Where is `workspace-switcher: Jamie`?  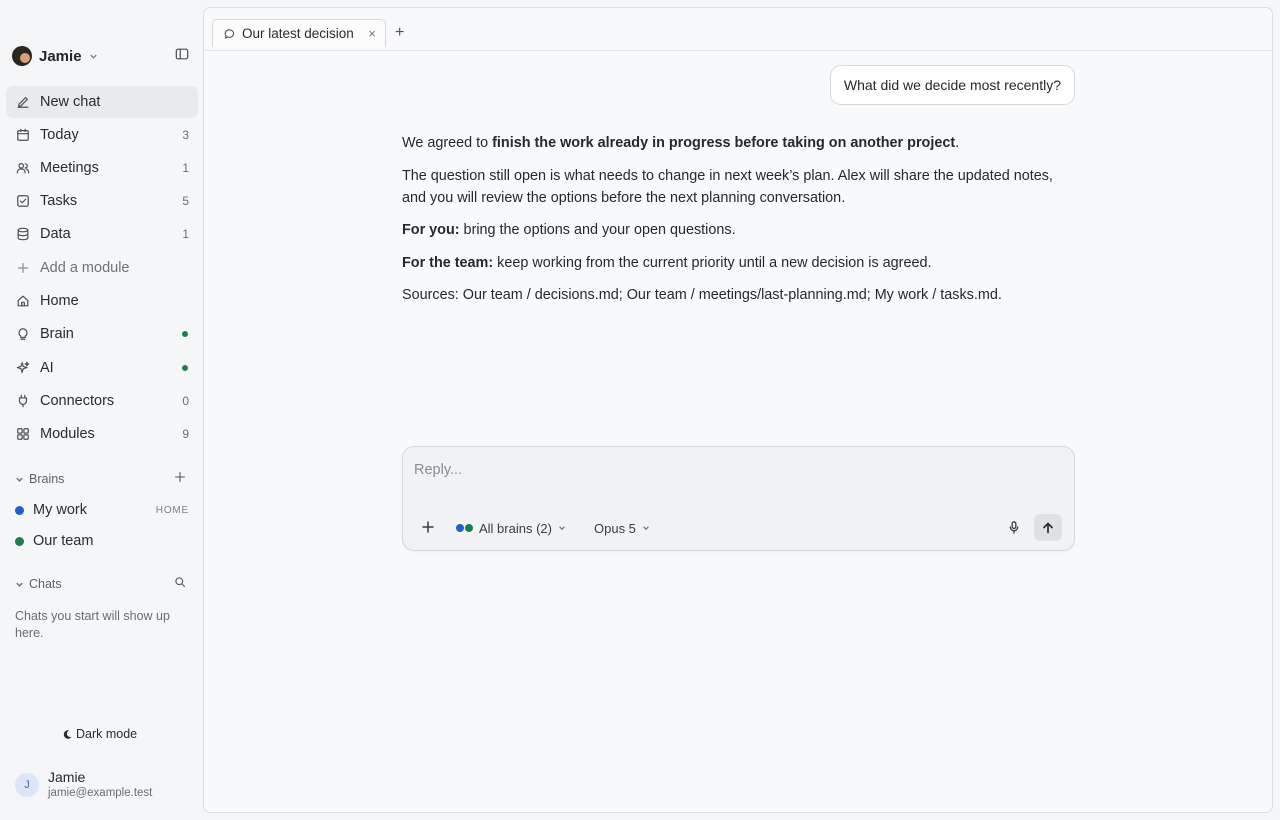
workspace-switcher: Jamie is located at coordinates (55, 56).